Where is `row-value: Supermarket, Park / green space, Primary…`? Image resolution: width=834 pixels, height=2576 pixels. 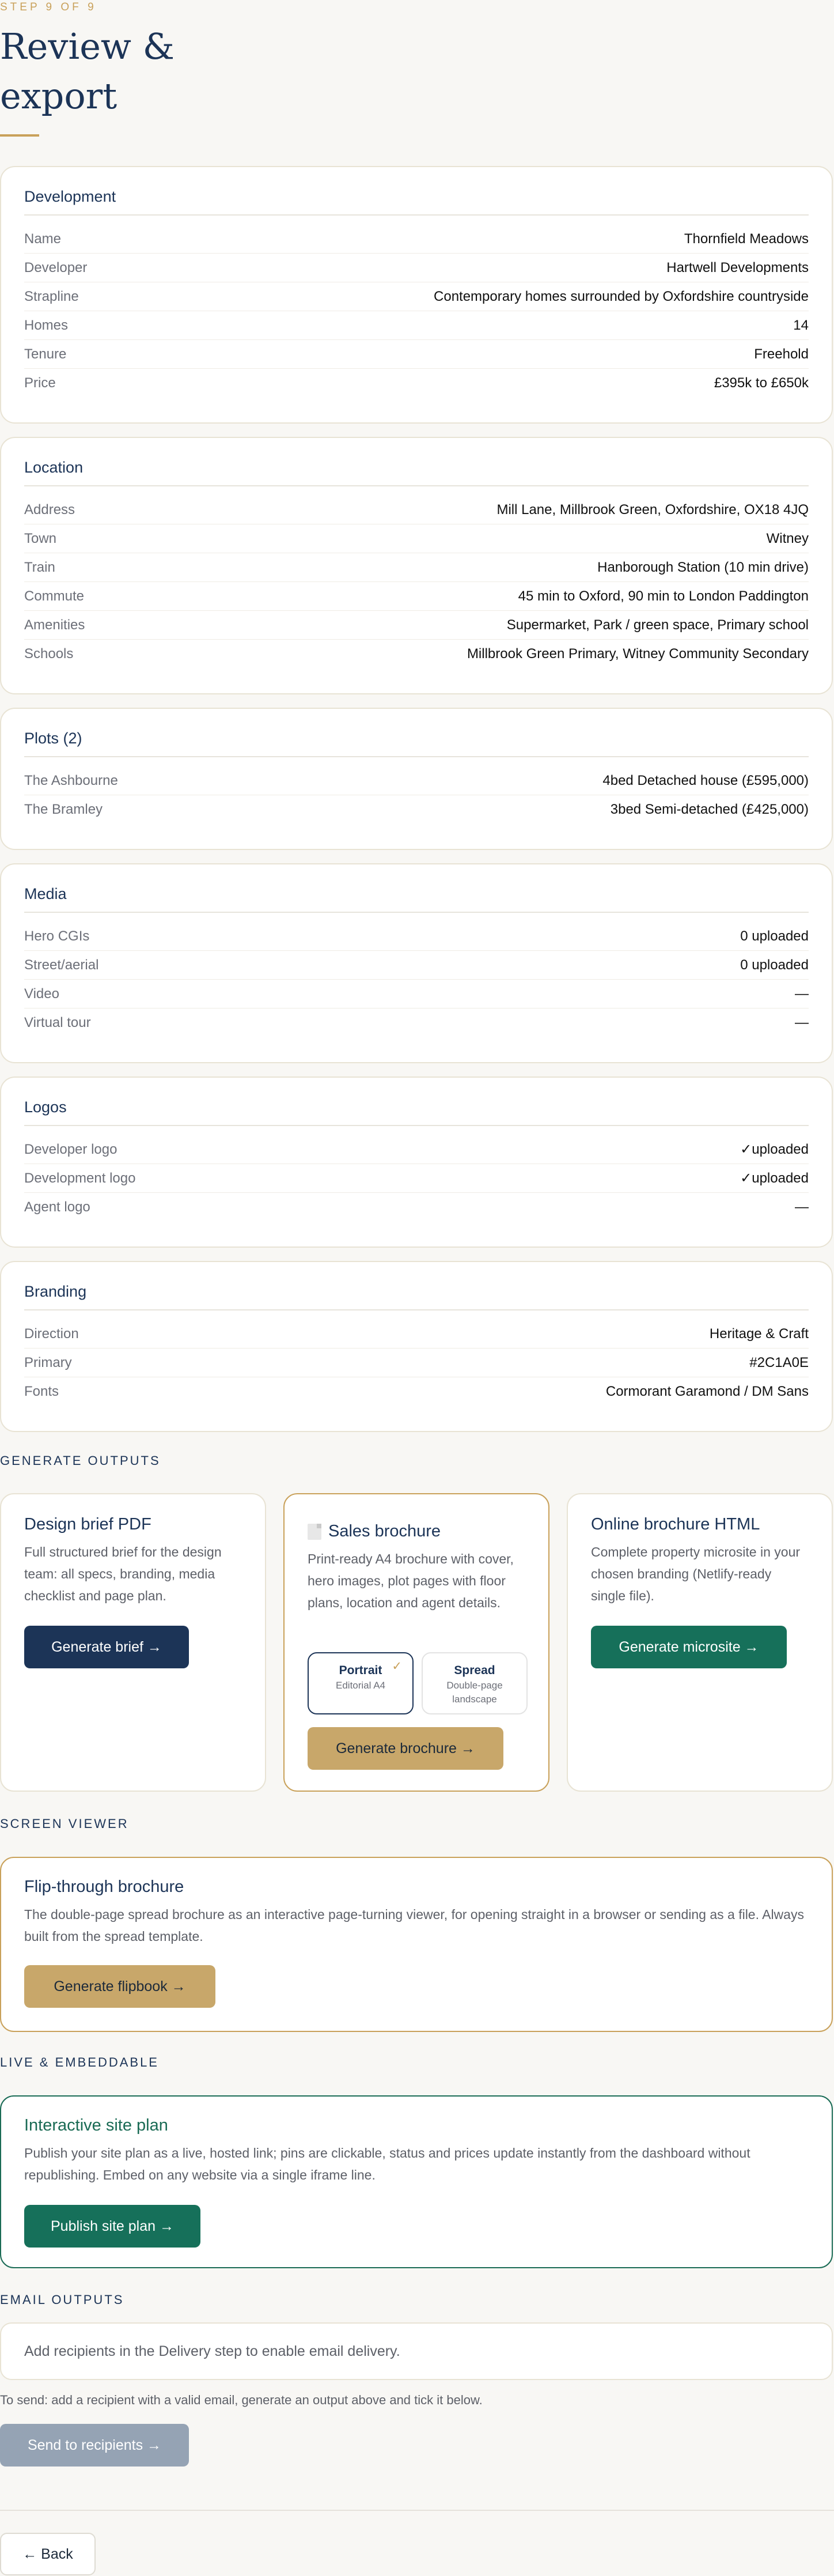
row-value: Supermarket, Park / green space, Primary… is located at coordinates (657, 625).